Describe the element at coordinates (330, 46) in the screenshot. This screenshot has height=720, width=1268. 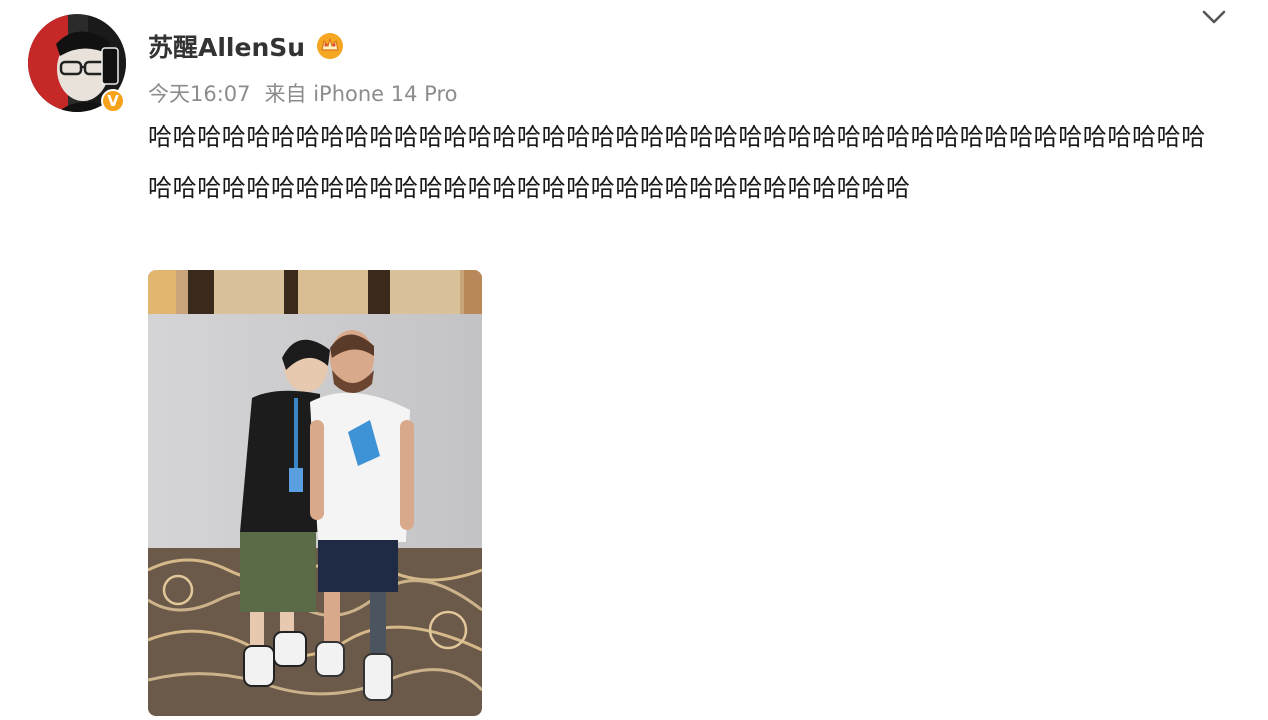
I see `vip-crown-icon` at that location.